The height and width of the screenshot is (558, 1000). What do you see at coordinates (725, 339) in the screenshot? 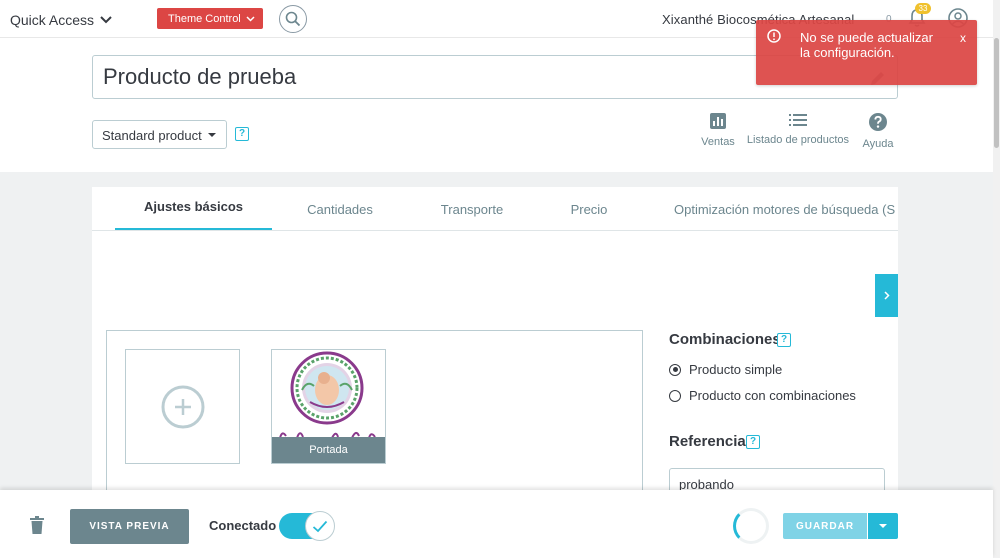
I see `combinations-title: Combinaciones` at bounding box center [725, 339].